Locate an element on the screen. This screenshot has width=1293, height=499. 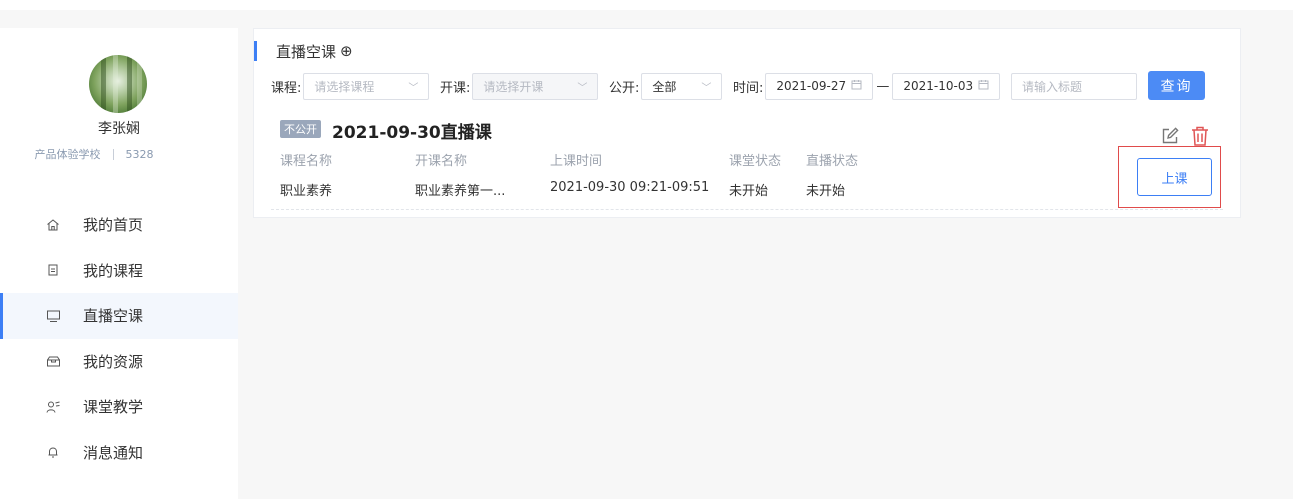
row-divider is located at coordinates (747, 209).